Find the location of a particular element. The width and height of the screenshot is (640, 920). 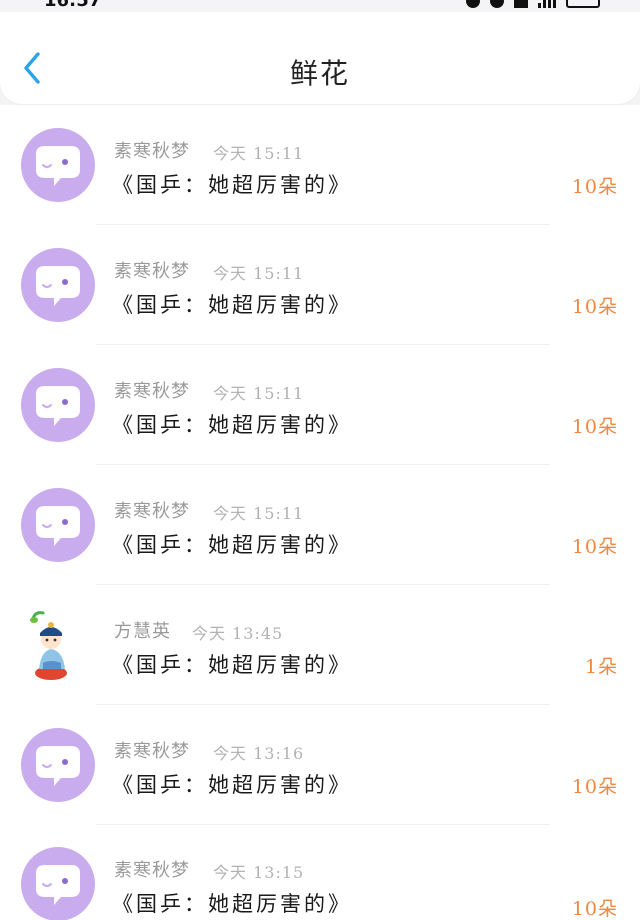

send-time: 今天 13:45 is located at coordinates (238, 633).